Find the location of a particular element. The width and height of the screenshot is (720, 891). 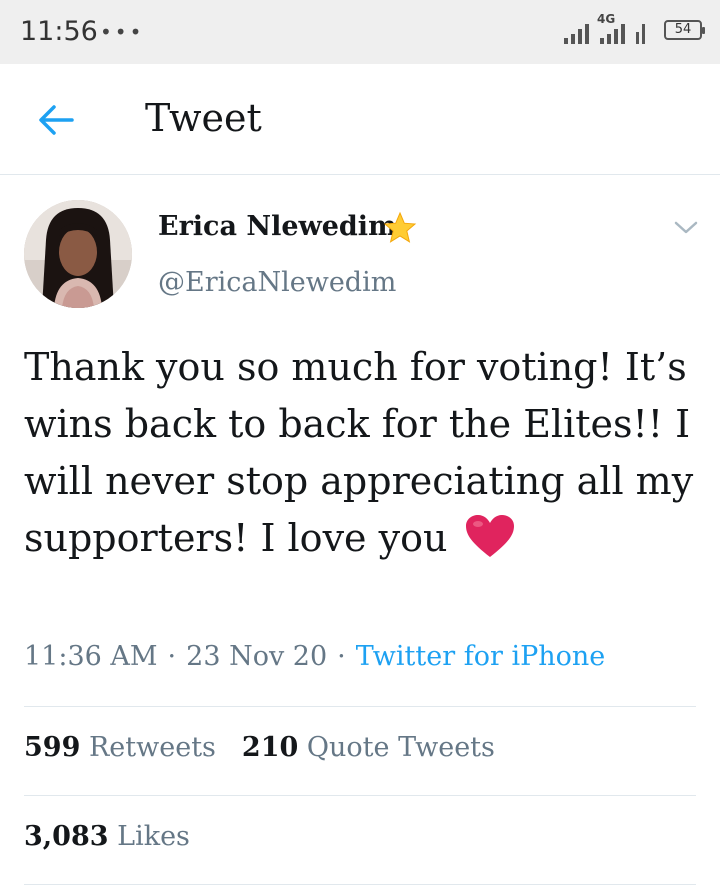

retweets-stat: 599 Retweets is located at coordinates (120, 747).